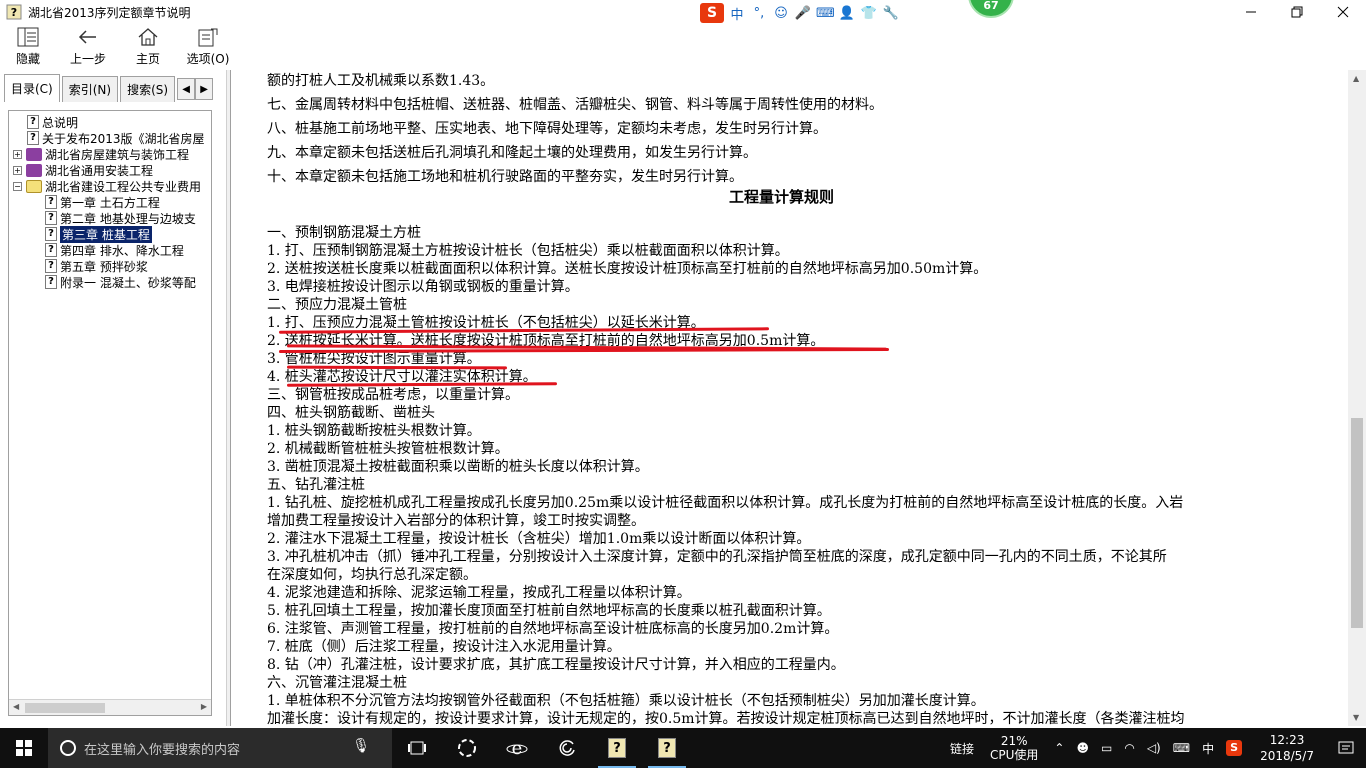 The height and width of the screenshot is (768, 1366). What do you see at coordinates (1181, 748) in the screenshot?
I see `tray-keyboard-icon: ⌨` at bounding box center [1181, 748].